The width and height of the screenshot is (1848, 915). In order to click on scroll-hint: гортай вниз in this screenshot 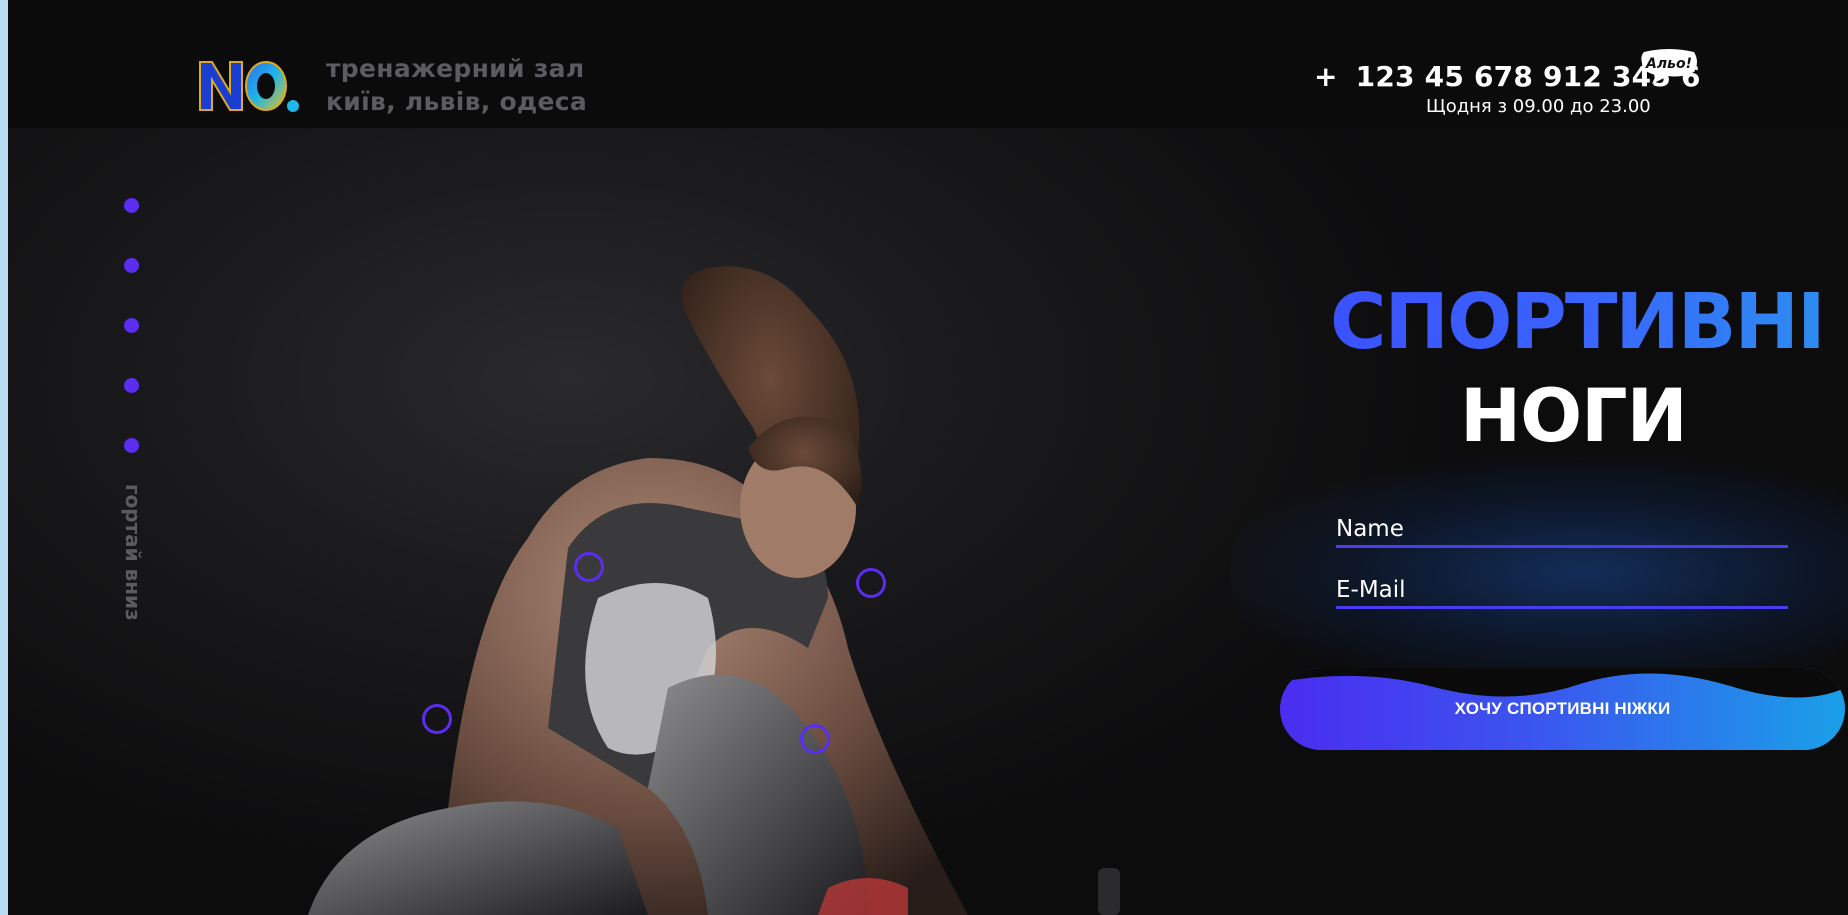, I will do `click(133, 552)`.